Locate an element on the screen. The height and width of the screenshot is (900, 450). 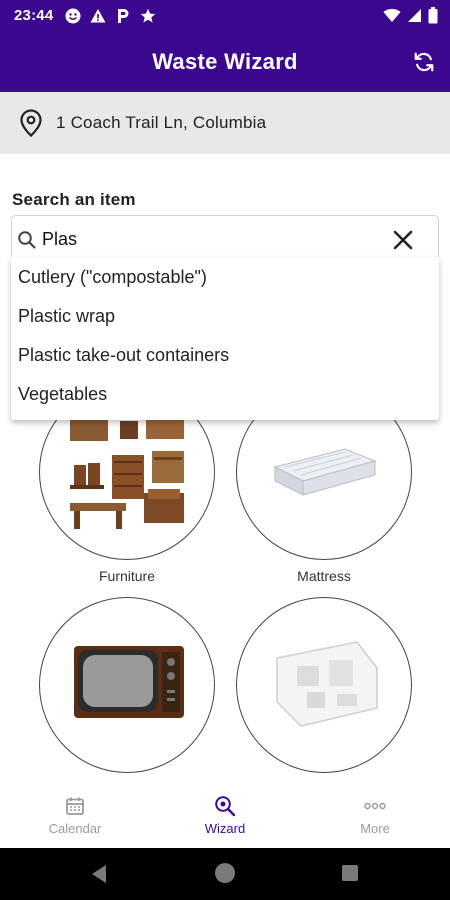
system-nav-bar is located at coordinates (225, 874).